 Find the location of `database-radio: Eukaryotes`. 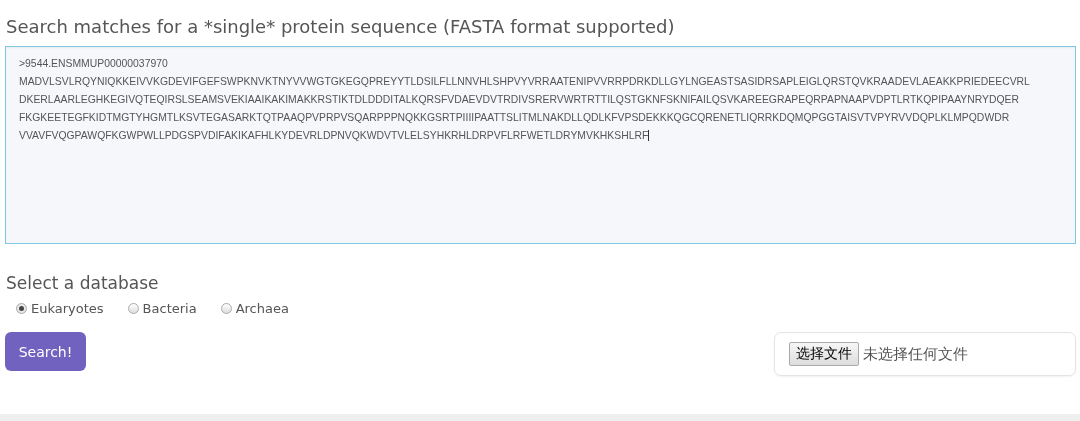

database-radio: Eukaryotes is located at coordinates (60, 308).